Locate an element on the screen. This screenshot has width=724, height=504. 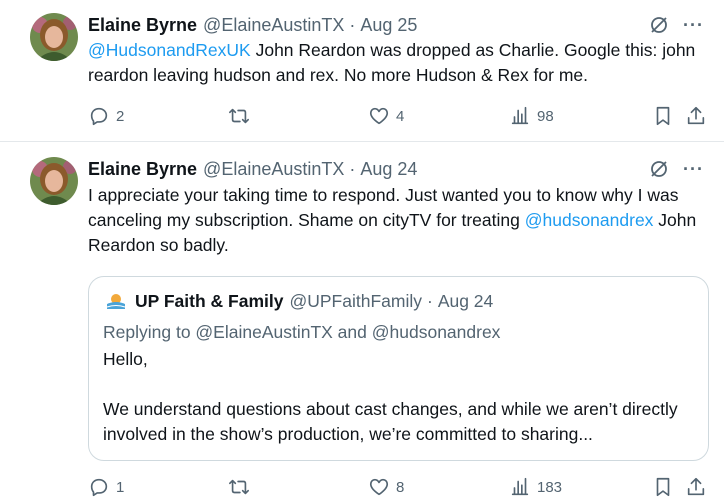
views-button: 98 is located at coordinates (531, 116).